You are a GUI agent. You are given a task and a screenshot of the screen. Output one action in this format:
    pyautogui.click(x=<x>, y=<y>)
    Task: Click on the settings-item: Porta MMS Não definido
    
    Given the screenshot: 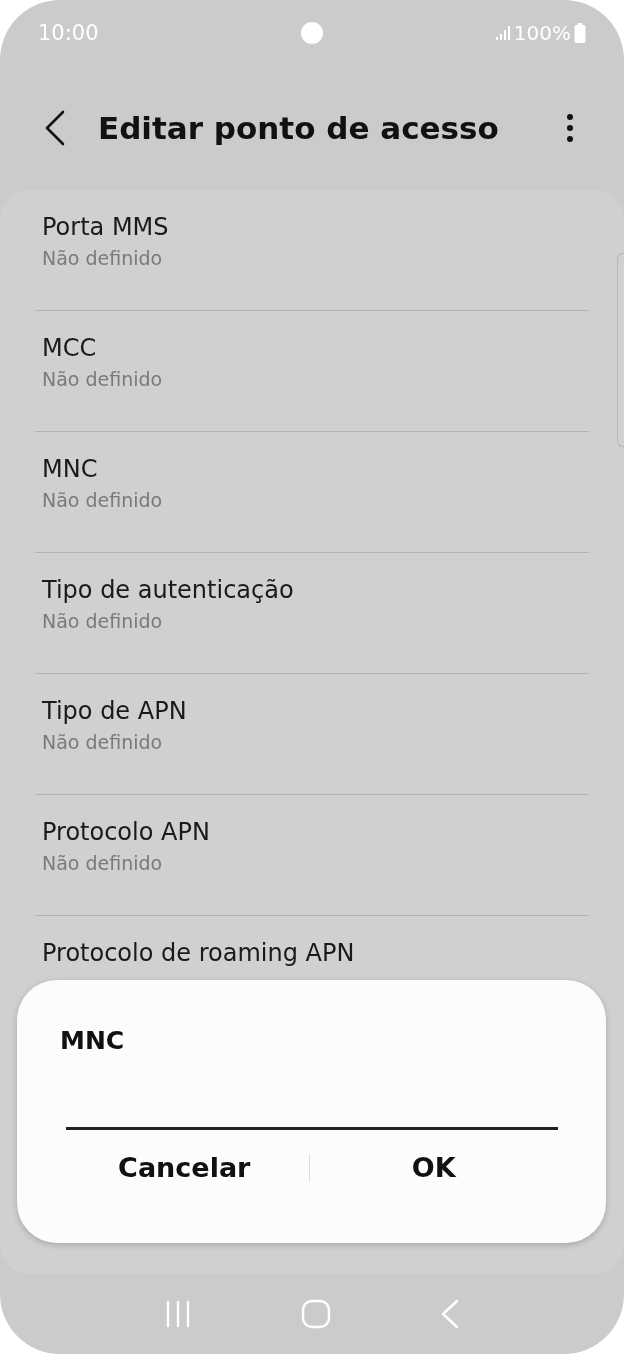 What is the action you would take?
    pyautogui.click(x=312, y=250)
    